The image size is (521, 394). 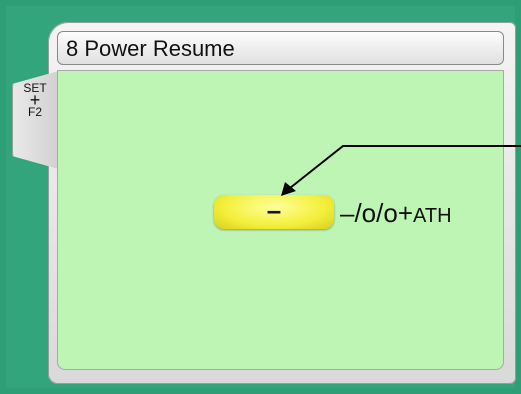 I want to click on page-title: 8 Power Resume, so click(x=150, y=48).